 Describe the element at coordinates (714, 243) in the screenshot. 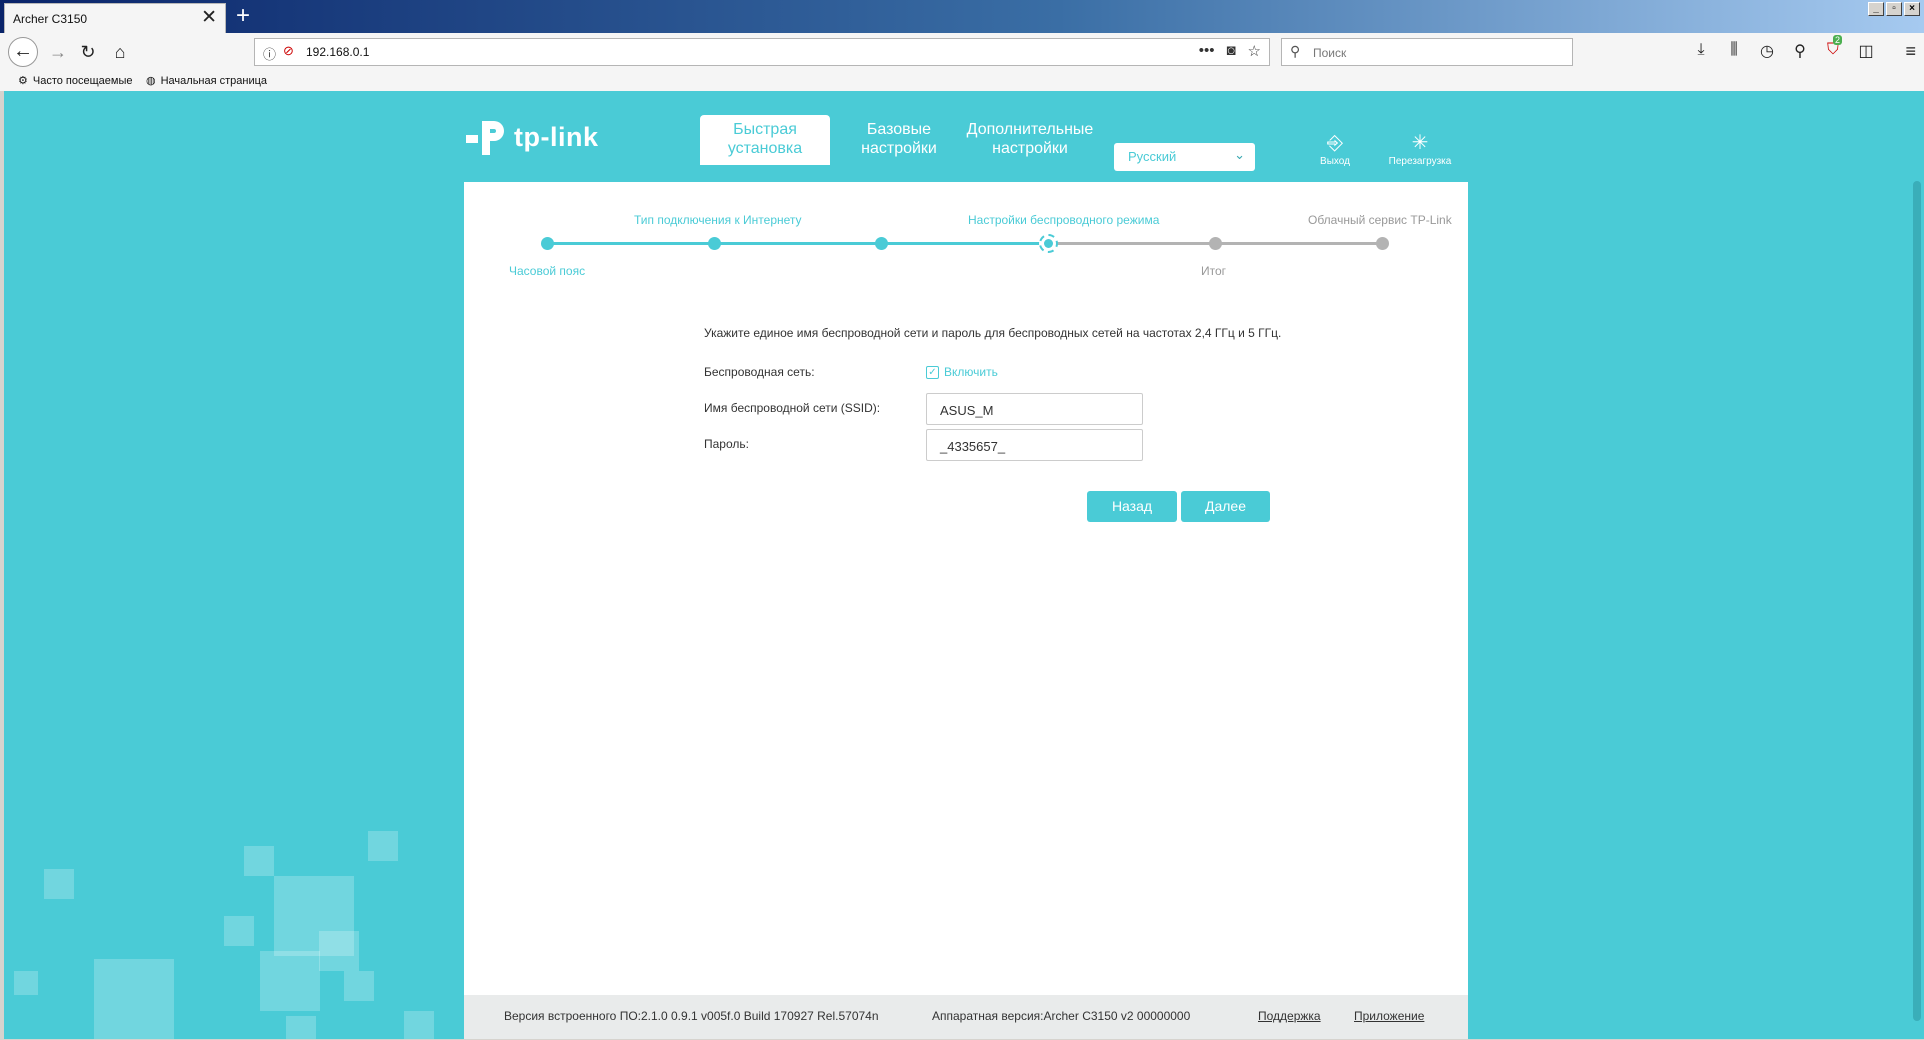

I see `step-dot-internet` at that location.